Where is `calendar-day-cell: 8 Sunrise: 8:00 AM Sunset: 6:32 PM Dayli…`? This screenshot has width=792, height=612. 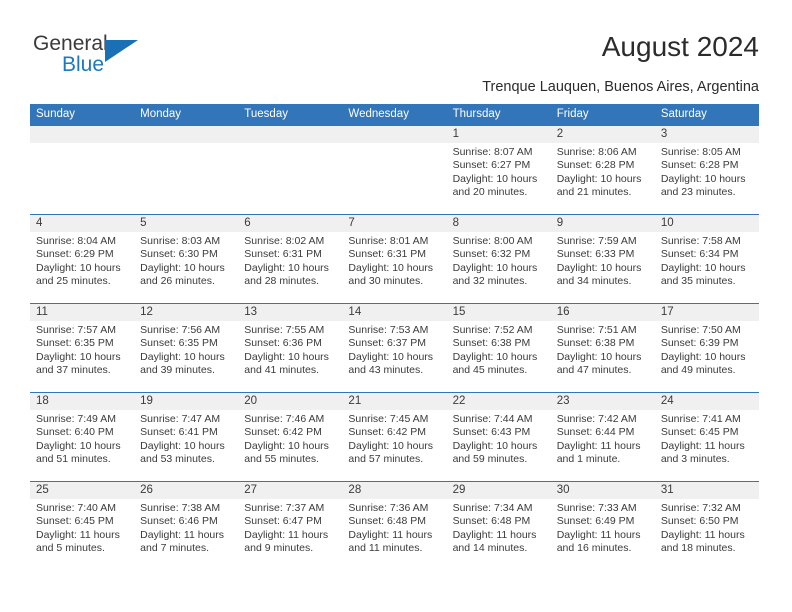
calendar-day-cell: 8 Sunrise: 8:00 AM Sunset: 6:32 PM Dayli… is located at coordinates (499, 259).